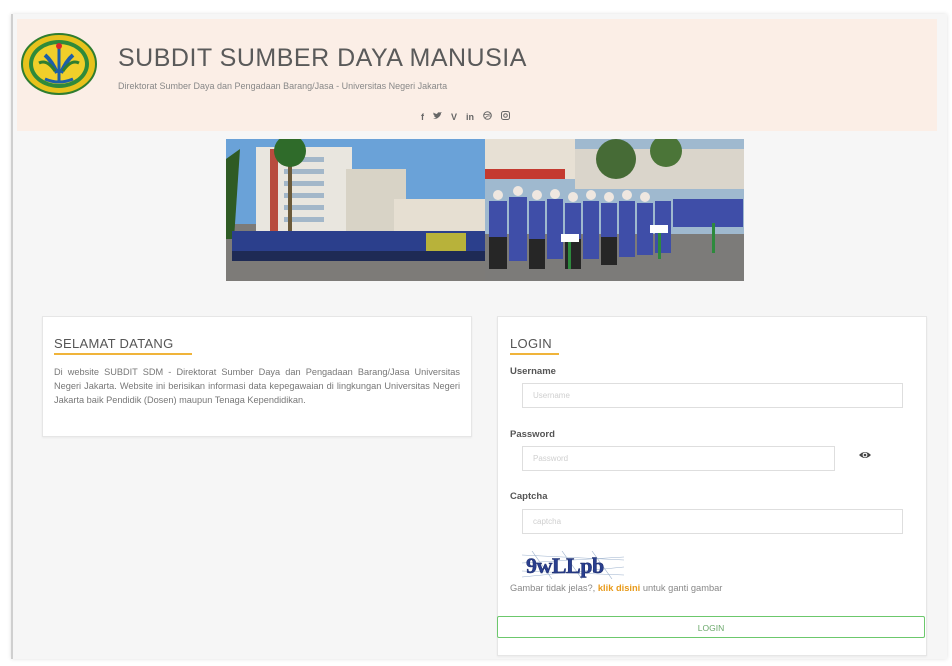  I want to click on username-label: Username, so click(533, 371).